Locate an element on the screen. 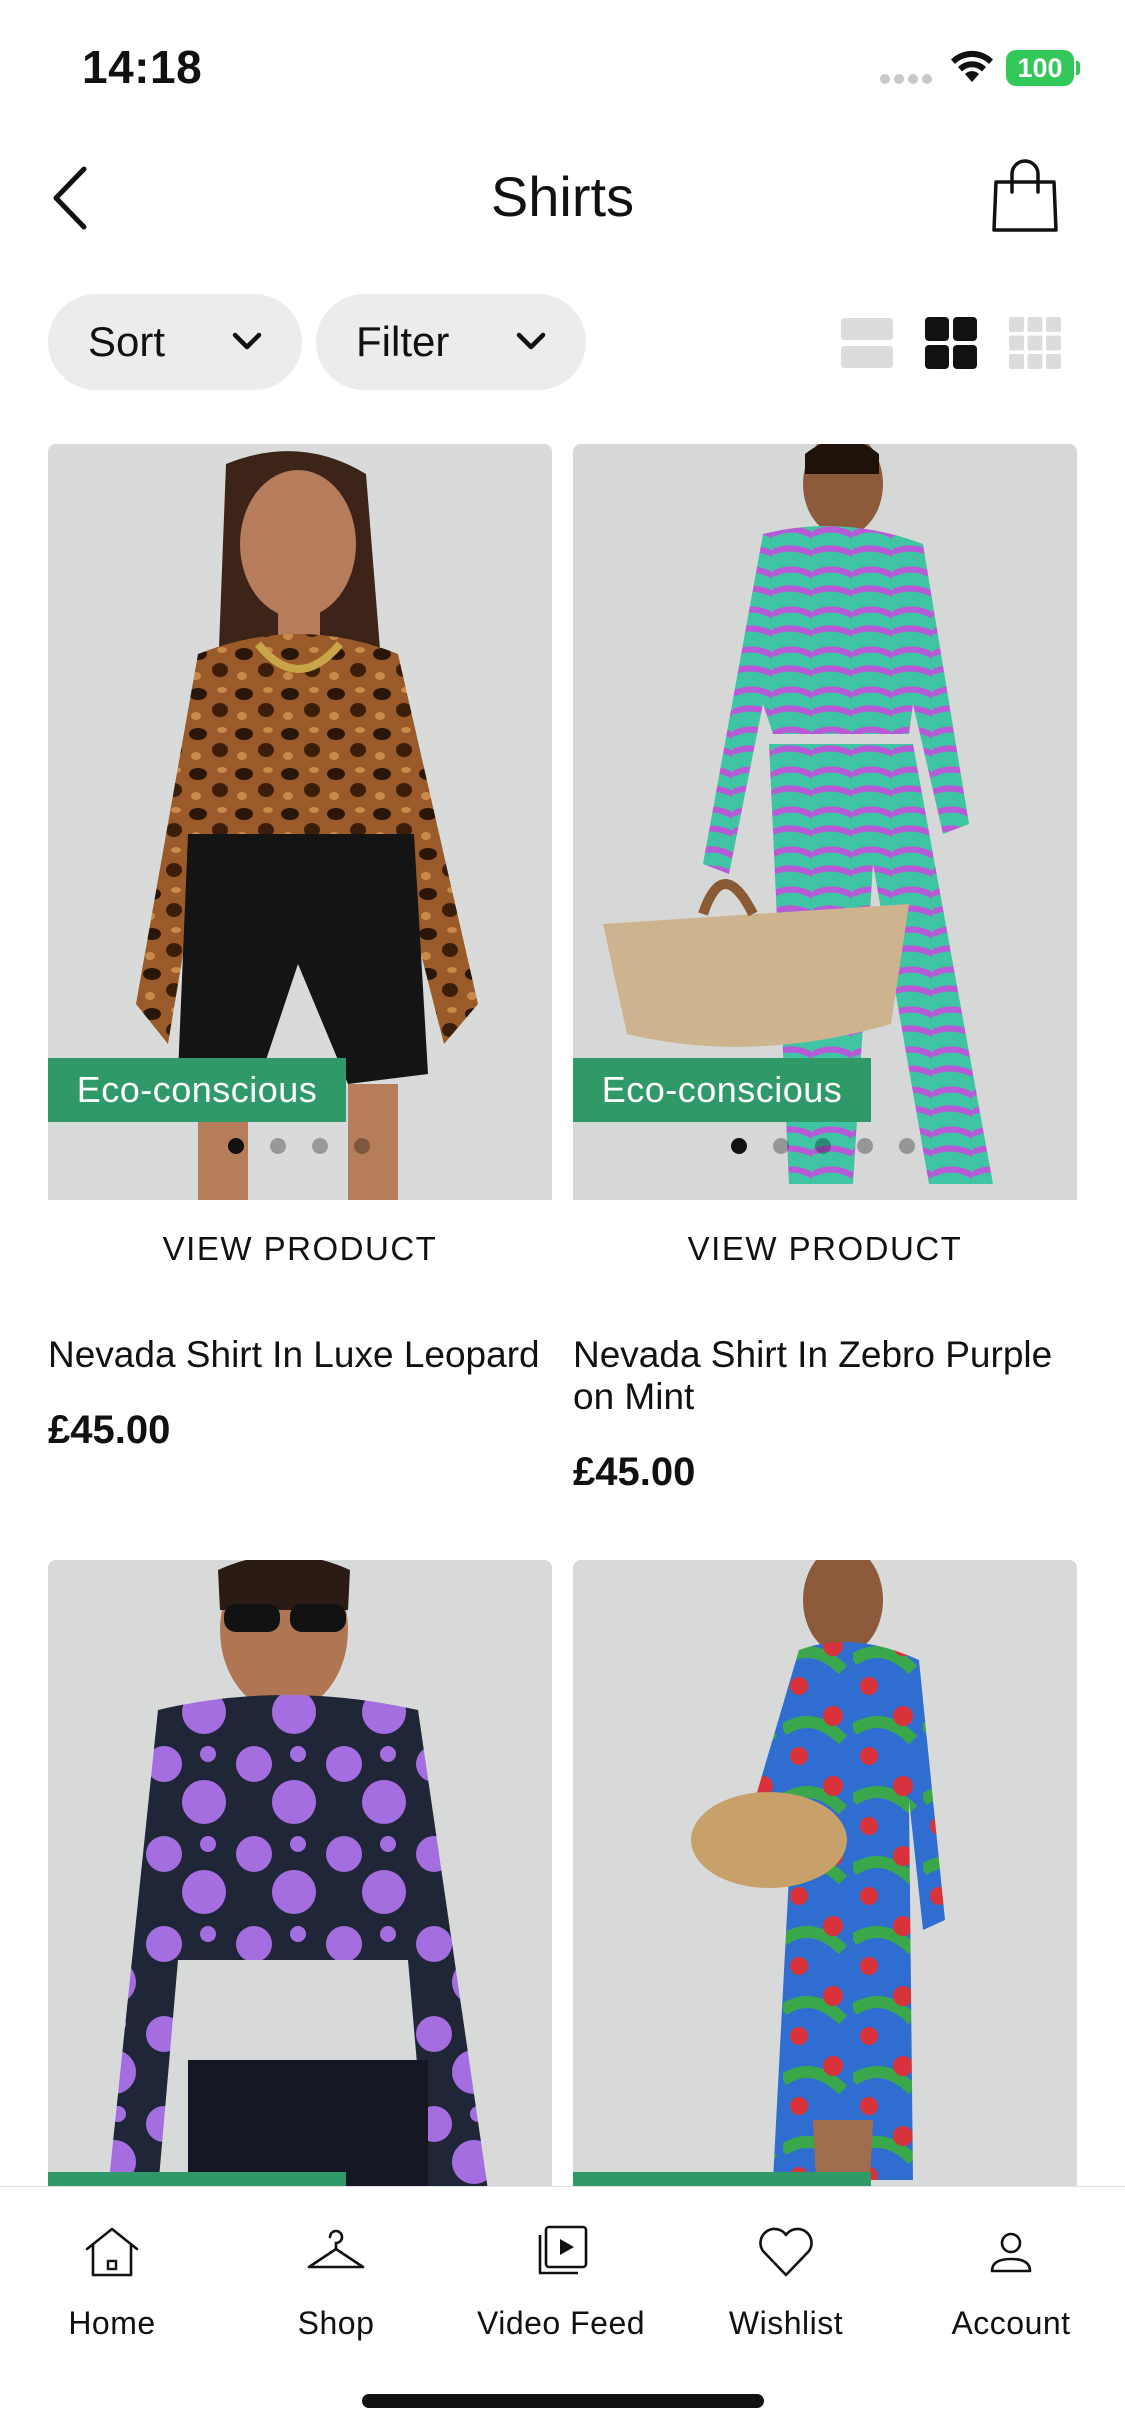  shopping-bag-icon is located at coordinates (1025, 195).